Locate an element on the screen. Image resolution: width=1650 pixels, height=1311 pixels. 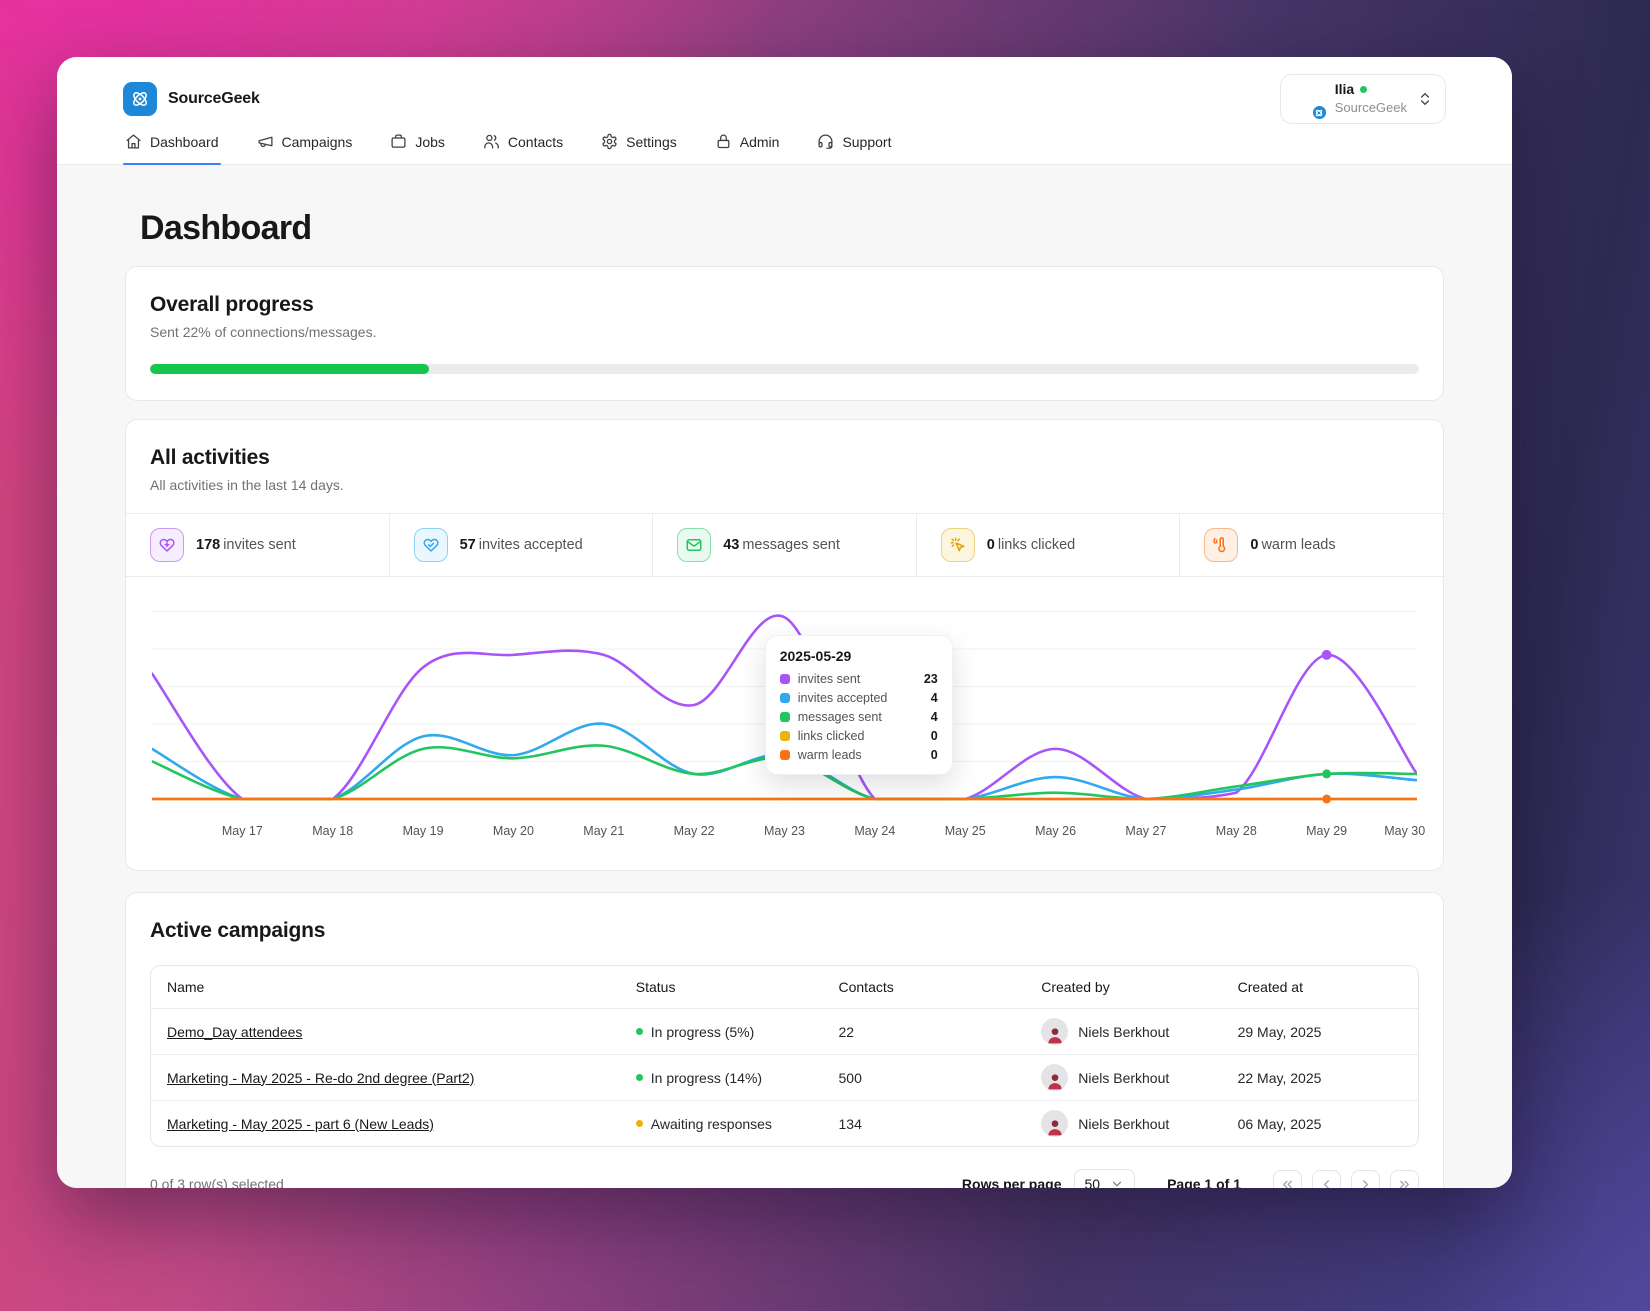
nav-tab-support: Support is located at coordinates (854, 148).